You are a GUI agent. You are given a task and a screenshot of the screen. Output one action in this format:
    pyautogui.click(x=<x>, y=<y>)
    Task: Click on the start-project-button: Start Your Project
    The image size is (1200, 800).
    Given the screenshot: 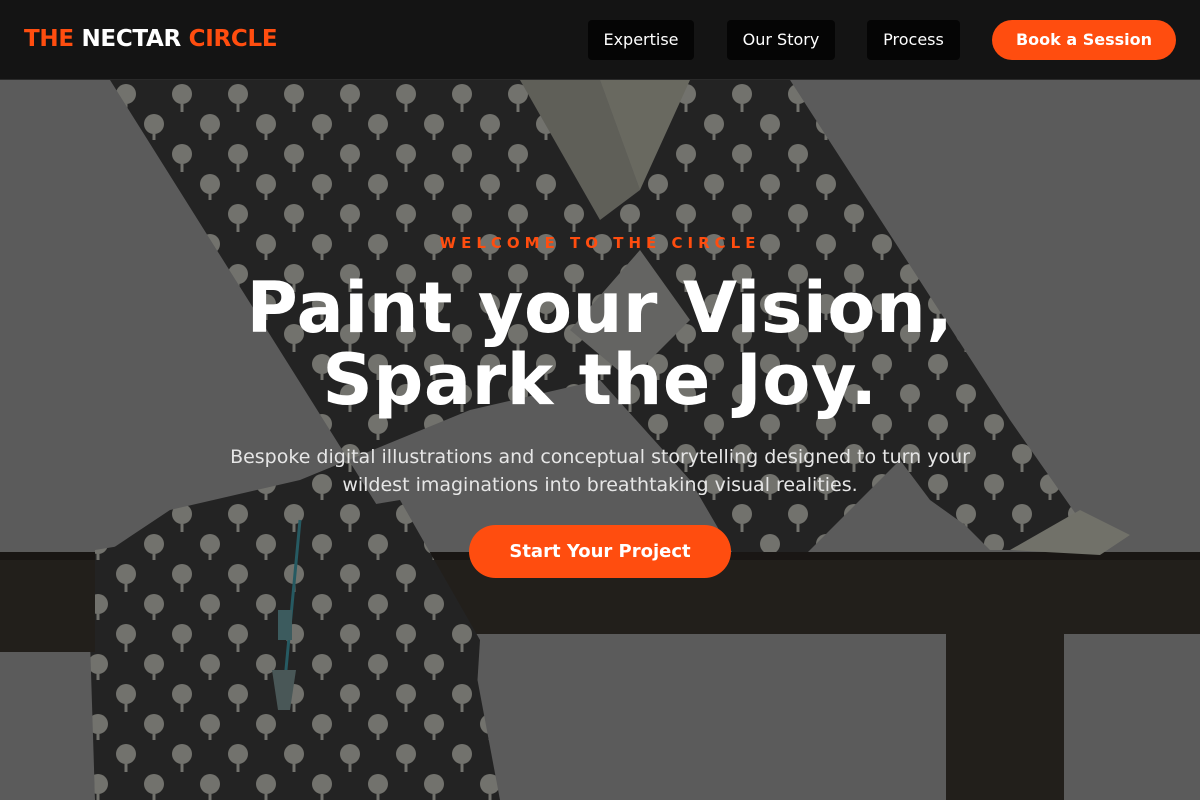 What is the action you would take?
    pyautogui.click(x=600, y=551)
    